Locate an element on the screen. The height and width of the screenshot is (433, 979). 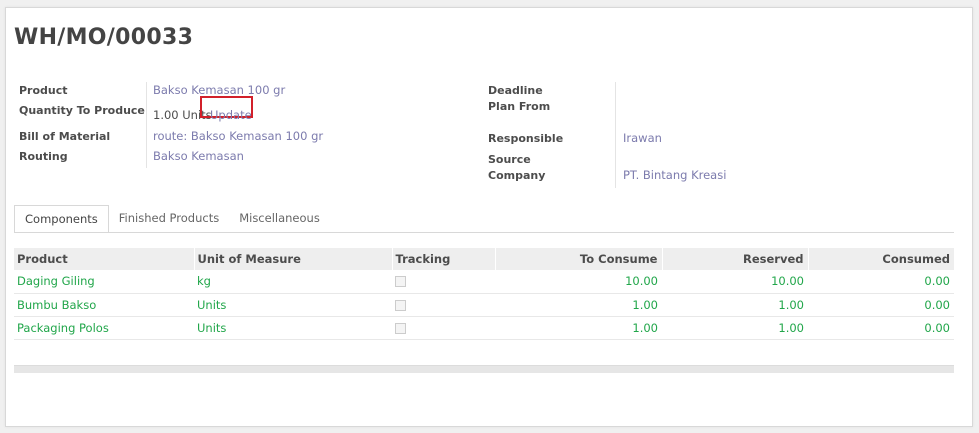
table-row: Daging Giling kg 10.00 10.00 0.00 is located at coordinates (484, 281).